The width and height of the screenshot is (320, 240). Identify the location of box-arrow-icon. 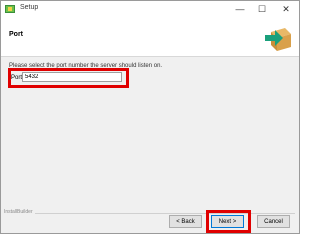
(278, 39).